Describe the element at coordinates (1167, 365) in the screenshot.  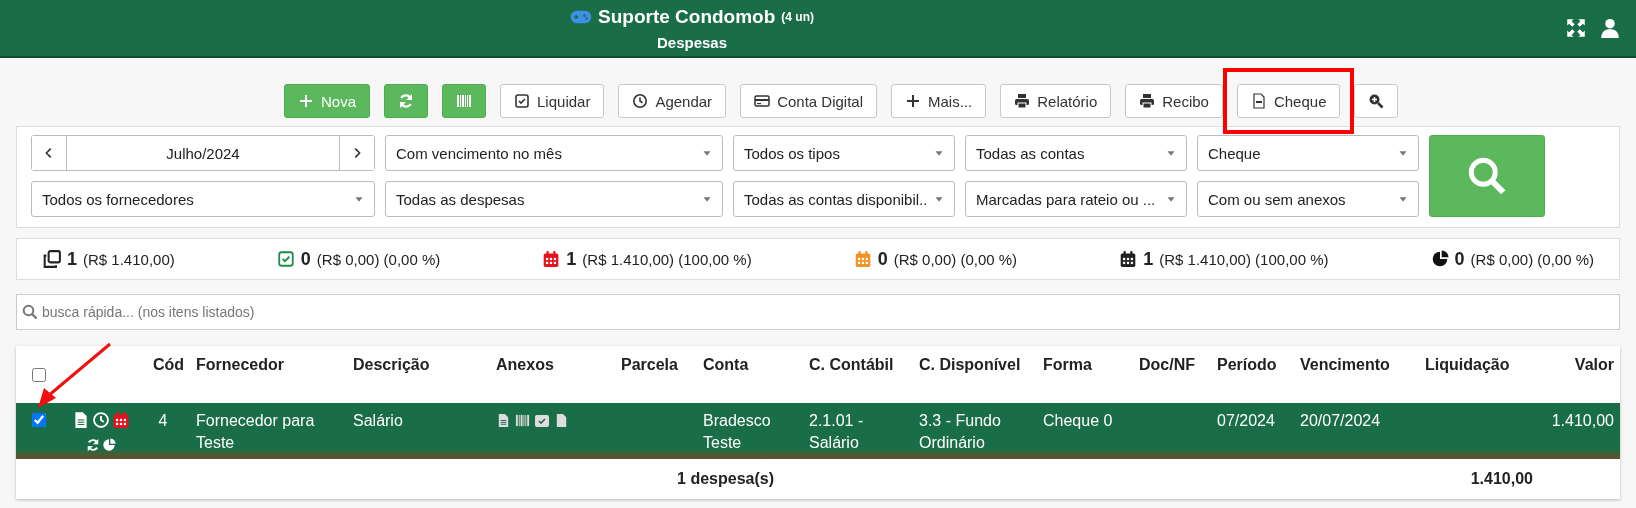
I see `column-header: Doc/NF` at that location.